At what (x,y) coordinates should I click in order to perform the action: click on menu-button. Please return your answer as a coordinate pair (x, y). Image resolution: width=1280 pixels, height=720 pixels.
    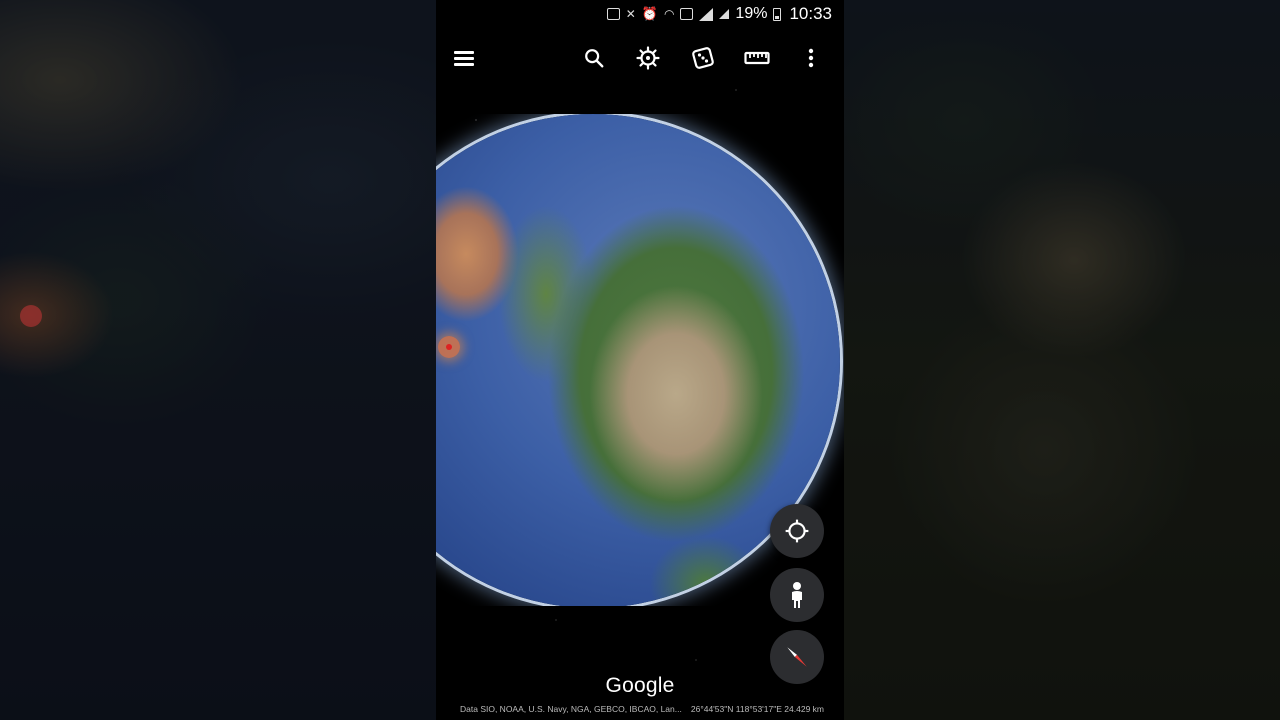
    Looking at the image, I should click on (464, 58).